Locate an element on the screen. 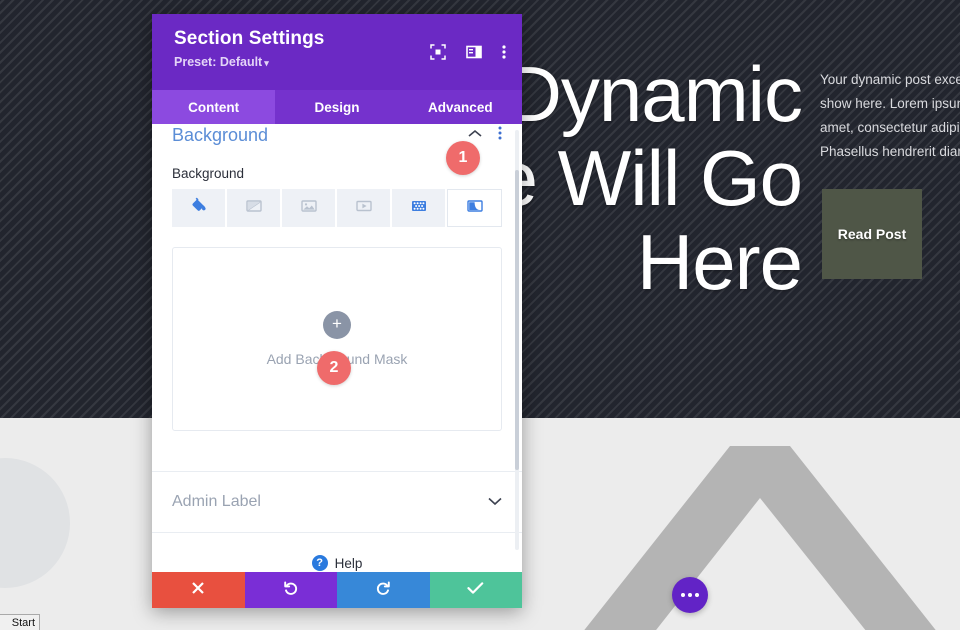 This screenshot has height=630, width=960. tab-design: Design is located at coordinates (336, 107).